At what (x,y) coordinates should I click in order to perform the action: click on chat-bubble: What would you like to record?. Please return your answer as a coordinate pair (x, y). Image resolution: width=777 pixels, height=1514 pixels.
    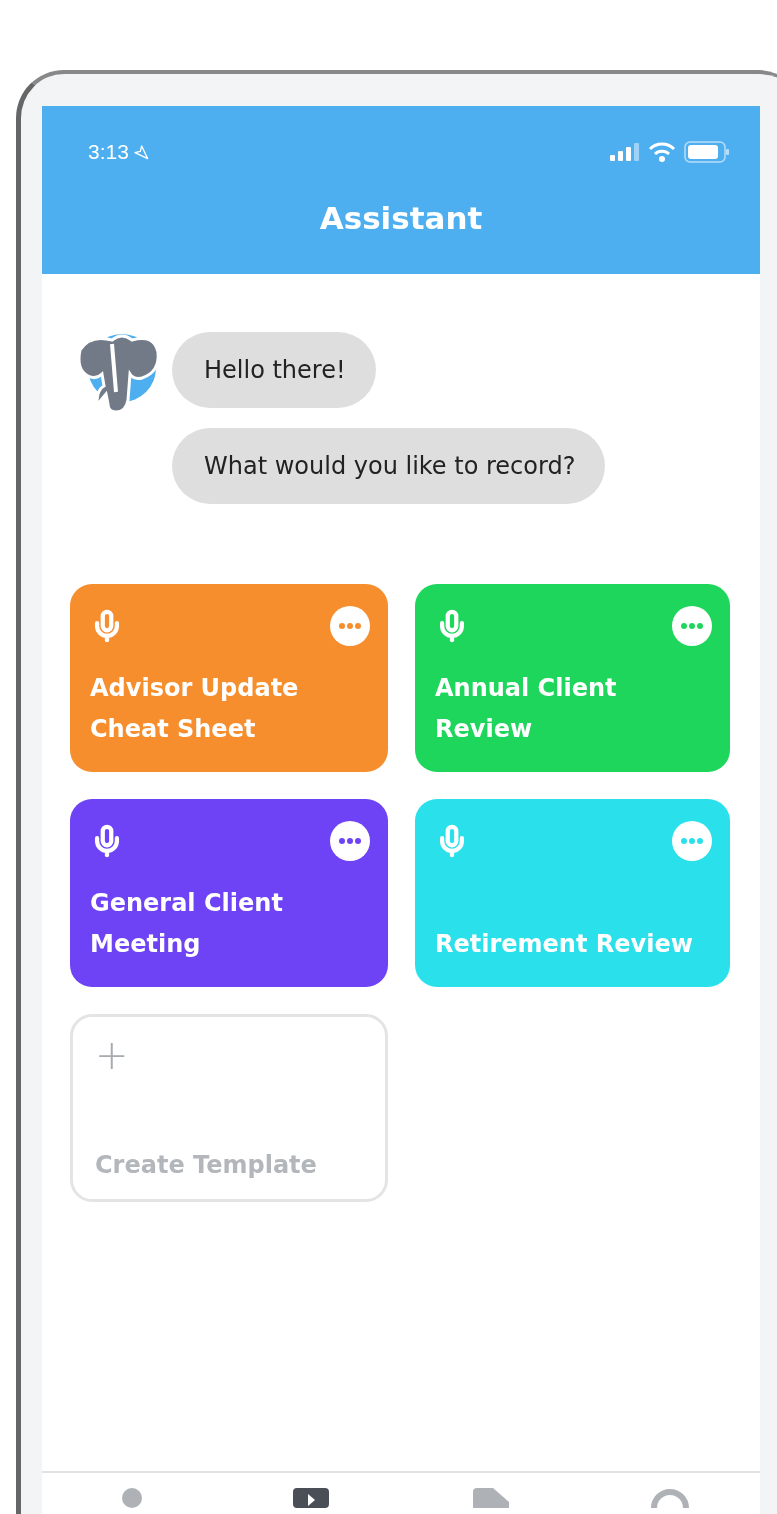
    Looking at the image, I should click on (389, 466).